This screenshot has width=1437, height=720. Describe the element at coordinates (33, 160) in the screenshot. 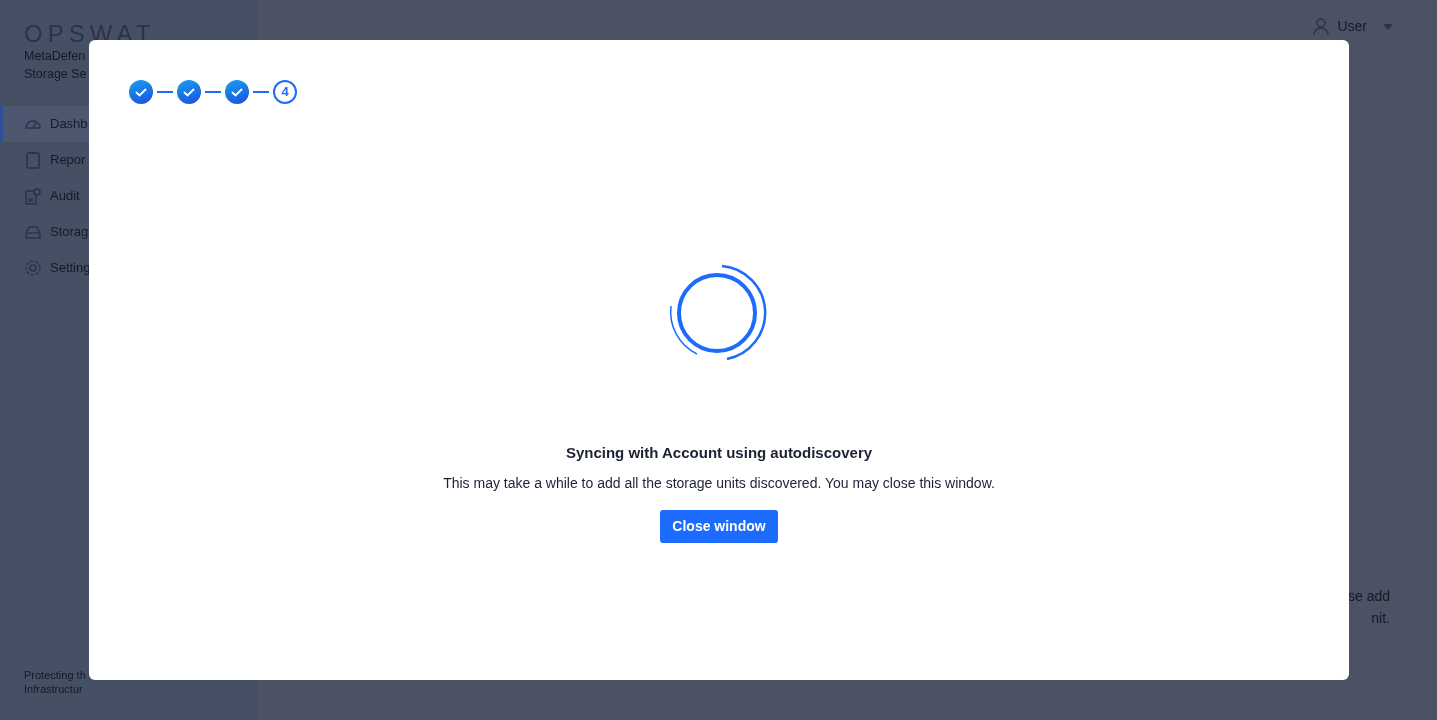

I see `clipboard-icon` at that location.